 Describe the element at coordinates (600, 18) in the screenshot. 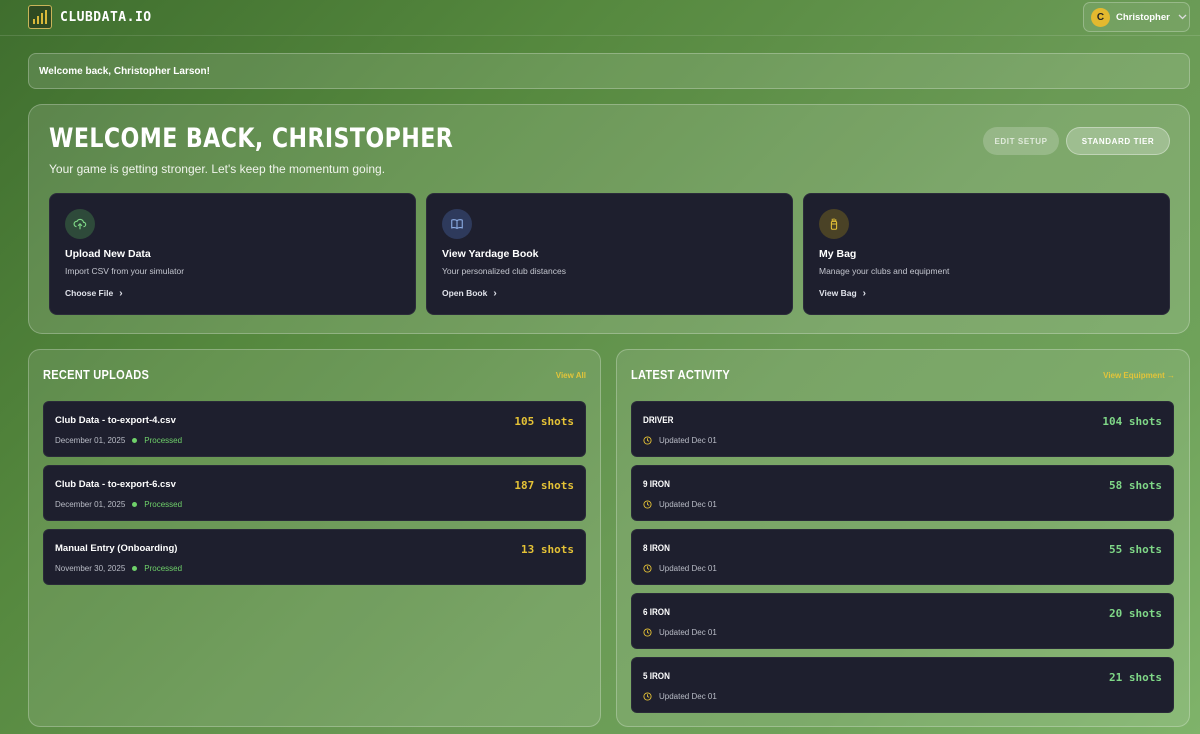

I see `top-bar: CLUBDATA.IO C Christopher` at that location.